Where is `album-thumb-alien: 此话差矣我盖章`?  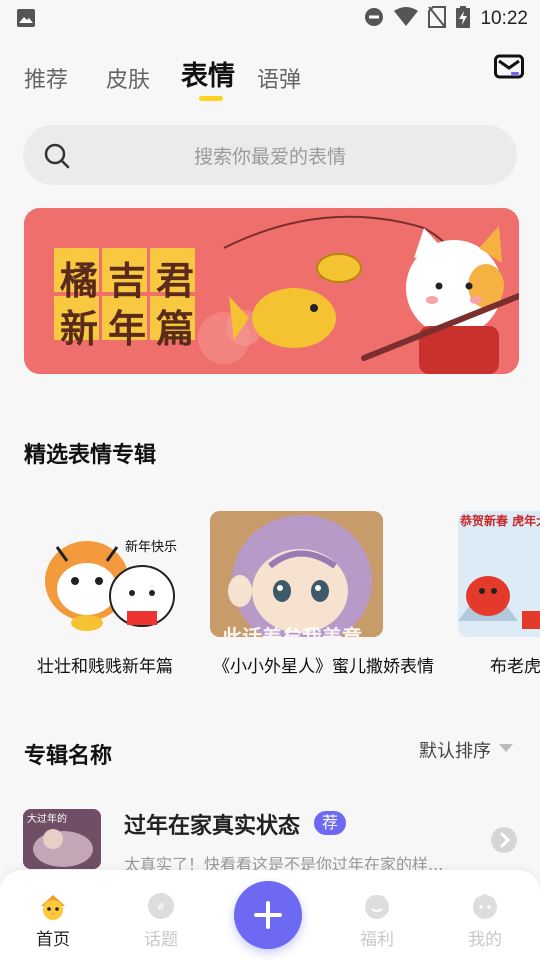 album-thumb-alien: 此话差矣我盖章 is located at coordinates (296, 574).